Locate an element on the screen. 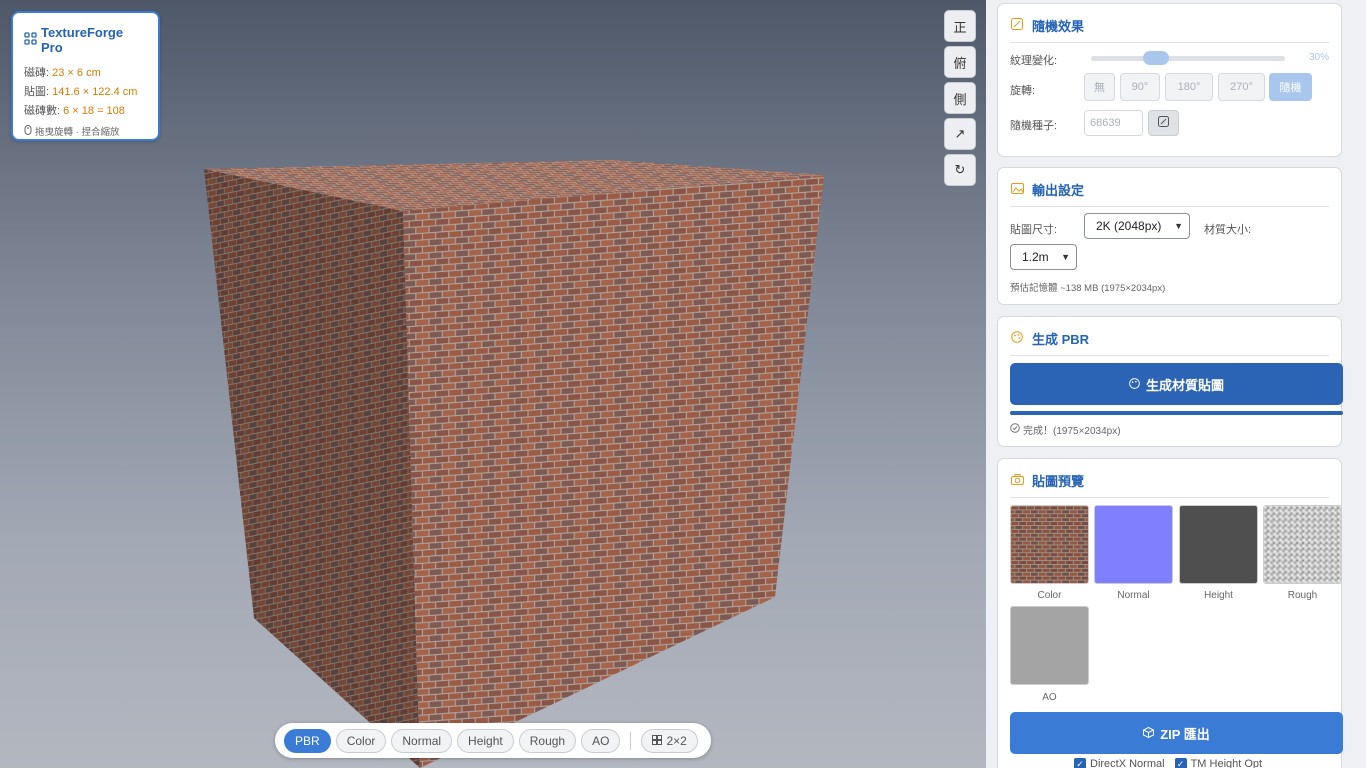 This screenshot has height=768, width=1366. color-map-thumbnail is located at coordinates (1049, 544).